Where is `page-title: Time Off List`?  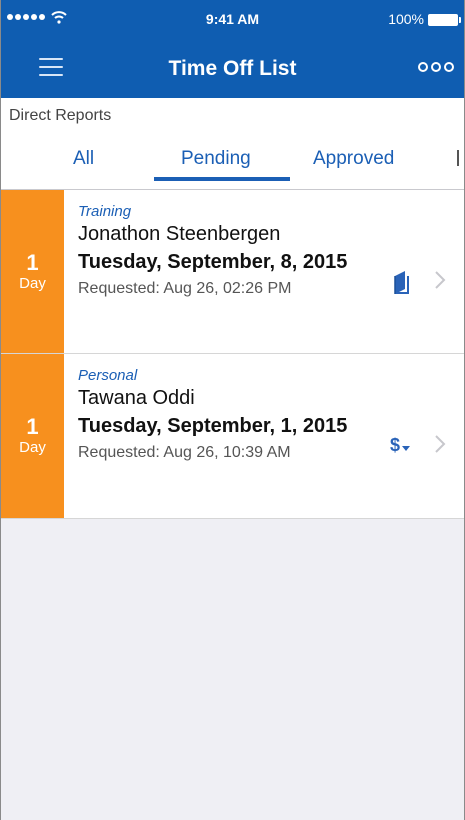
page-title: Time Off List is located at coordinates (232, 68).